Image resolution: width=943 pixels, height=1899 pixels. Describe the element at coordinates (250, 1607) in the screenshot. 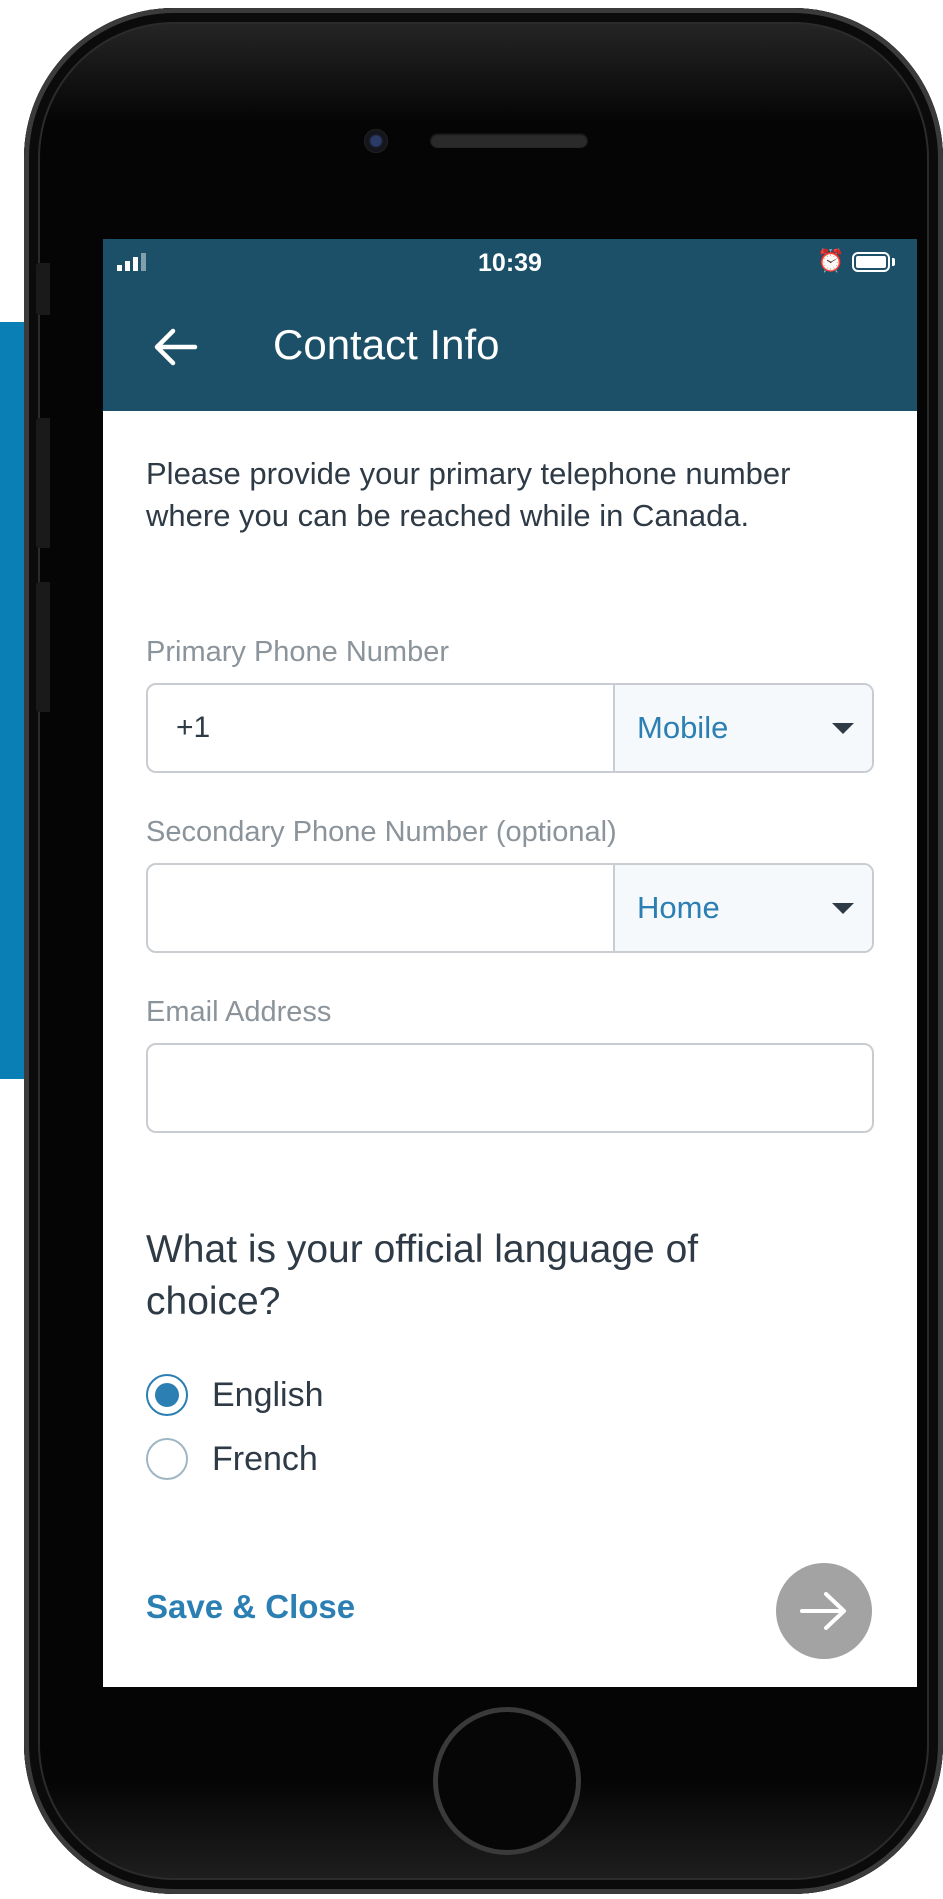

I see `save-close-link: Save & Close` at that location.